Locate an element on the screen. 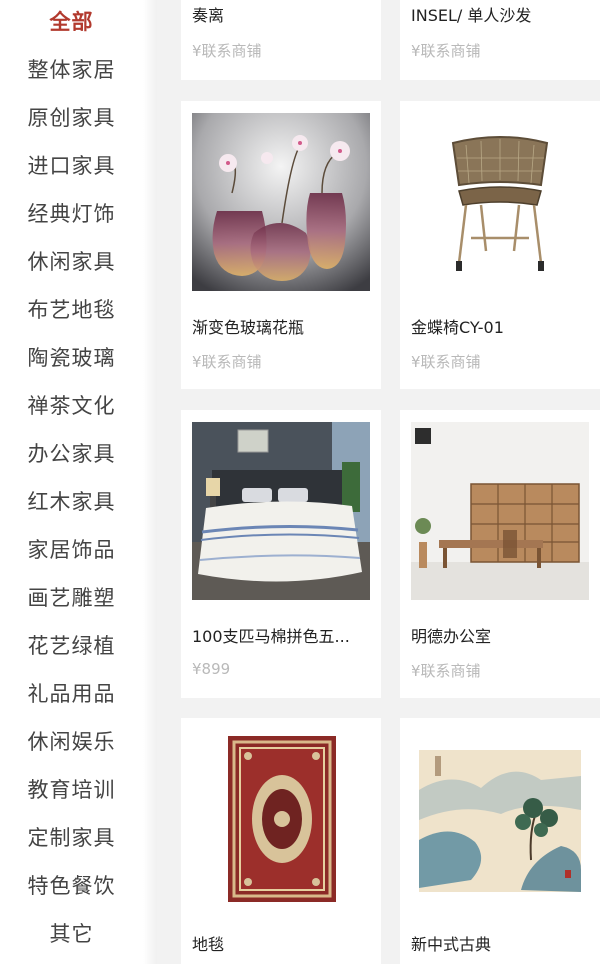 The image size is (600, 964). category-redwood-furniture: 红木家具 is located at coordinates (71, 502).